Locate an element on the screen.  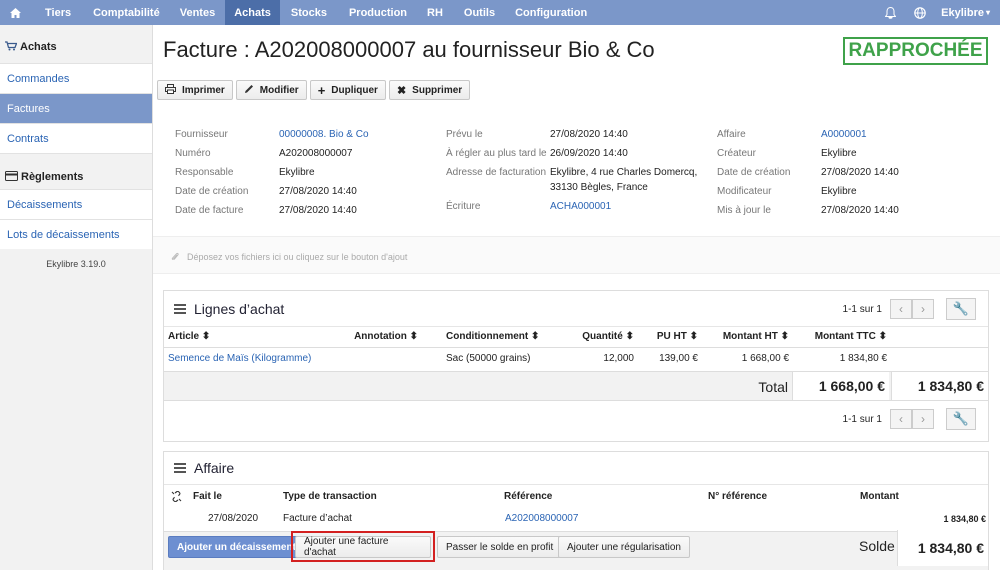
pagination-top: 1-1 sur 1 ‹ › 🔧 is located at coordinates (909, 309).